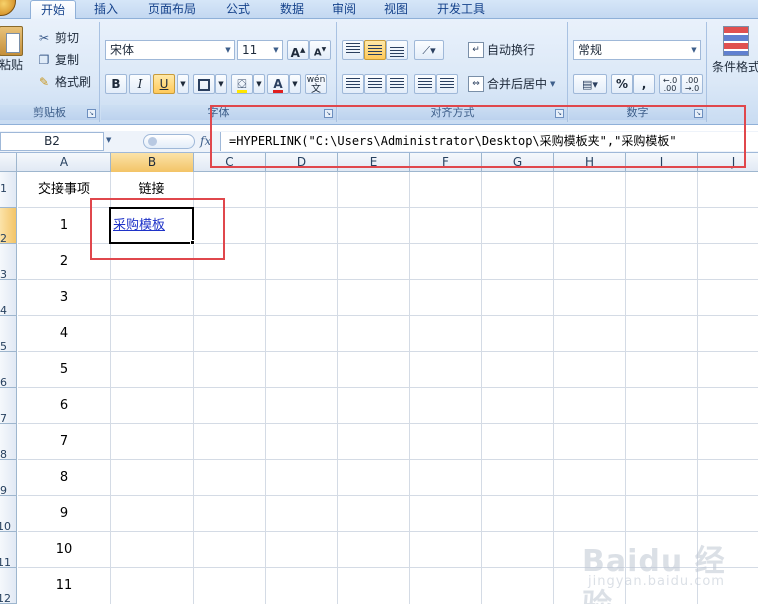 This screenshot has height=604, width=758. What do you see at coordinates (8, 298) in the screenshot?
I see `row-header-4: 4` at bounding box center [8, 298].